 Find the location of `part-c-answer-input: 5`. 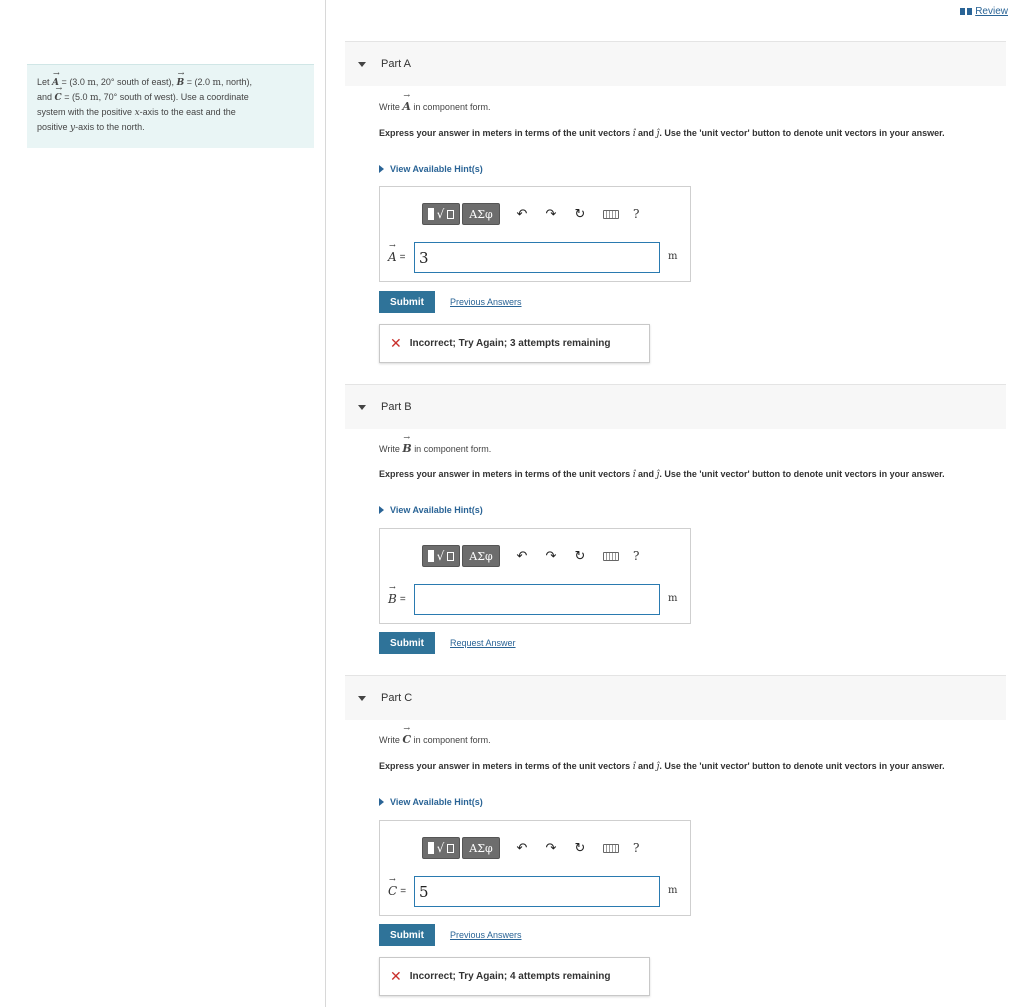

part-c-answer-input: 5 is located at coordinates (537, 891).